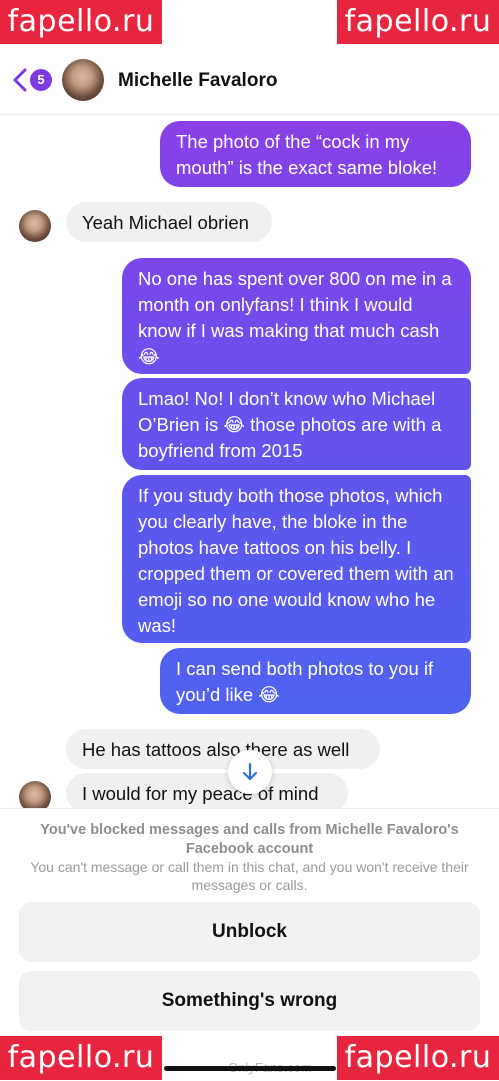  I want to click on unblock-button: Unblock, so click(249, 932).